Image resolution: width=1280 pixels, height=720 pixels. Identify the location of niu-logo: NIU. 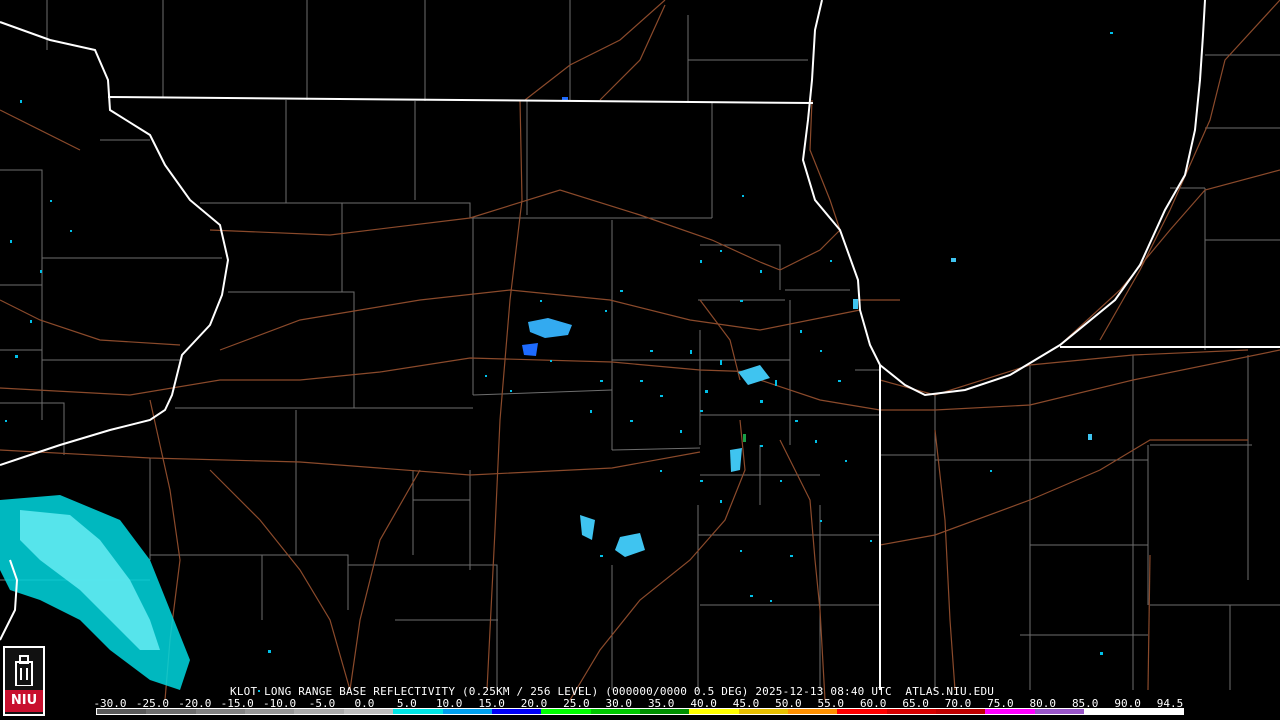
(24, 681).